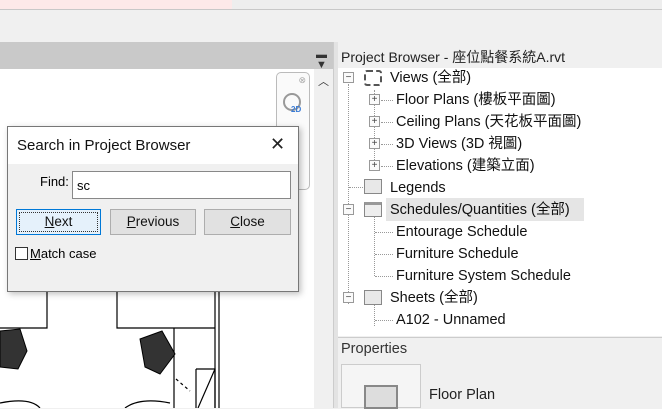 This screenshot has width=662, height=409. Describe the element at coordinates (430, 78) in the screenshot. I see `tree-item-views: Views (全部)` at that location.